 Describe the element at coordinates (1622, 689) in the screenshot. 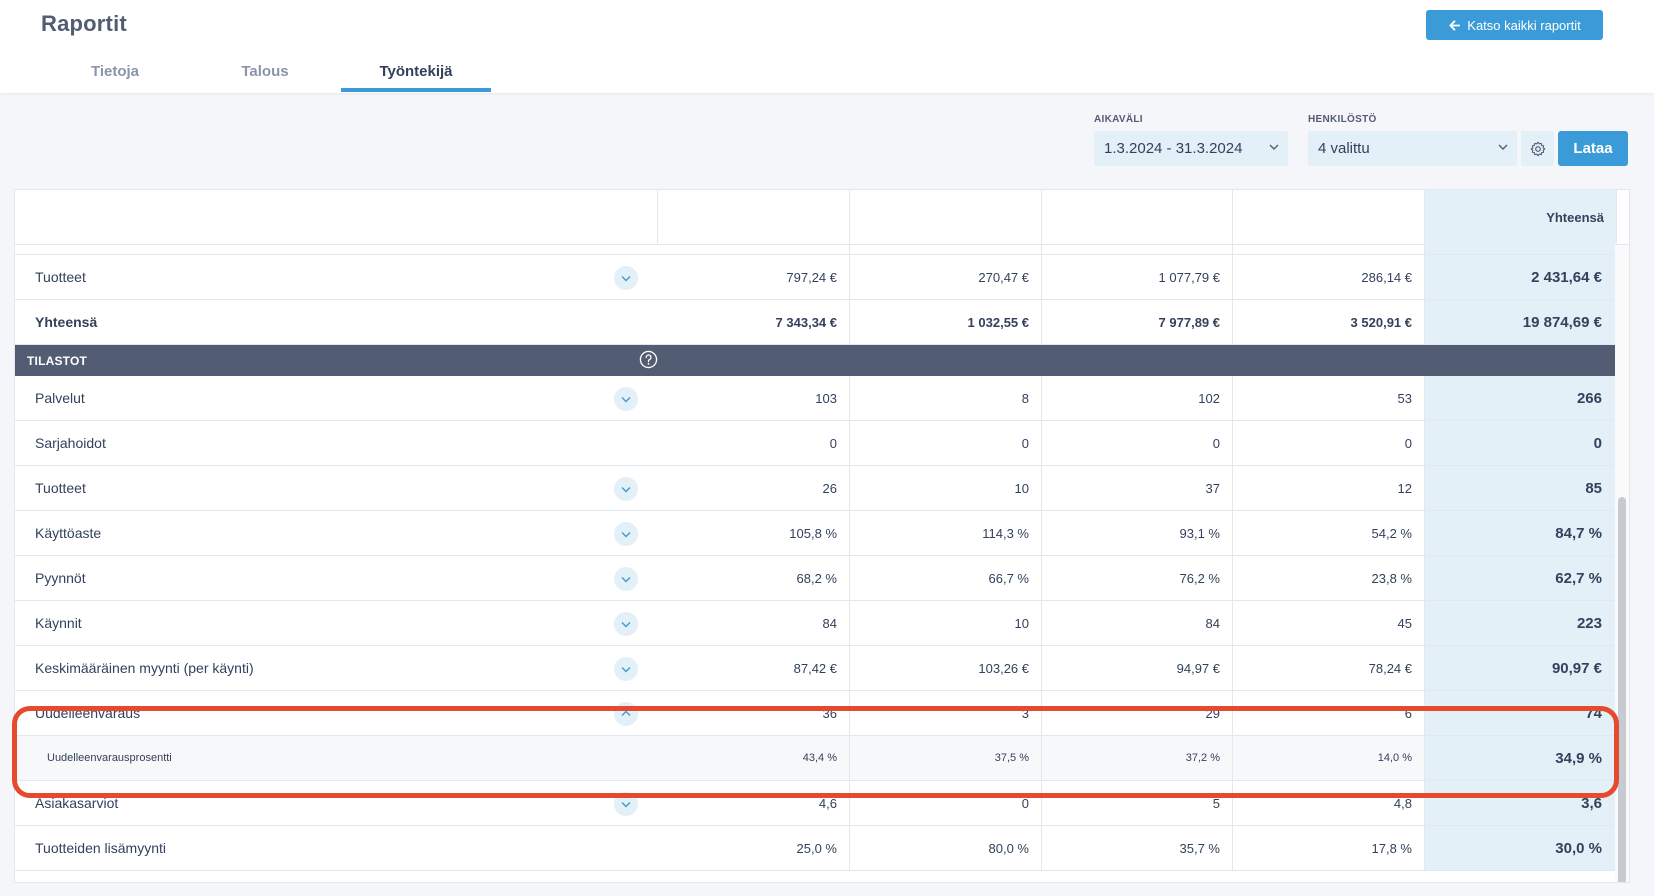

I see `scrollbar-thumb` at that location.